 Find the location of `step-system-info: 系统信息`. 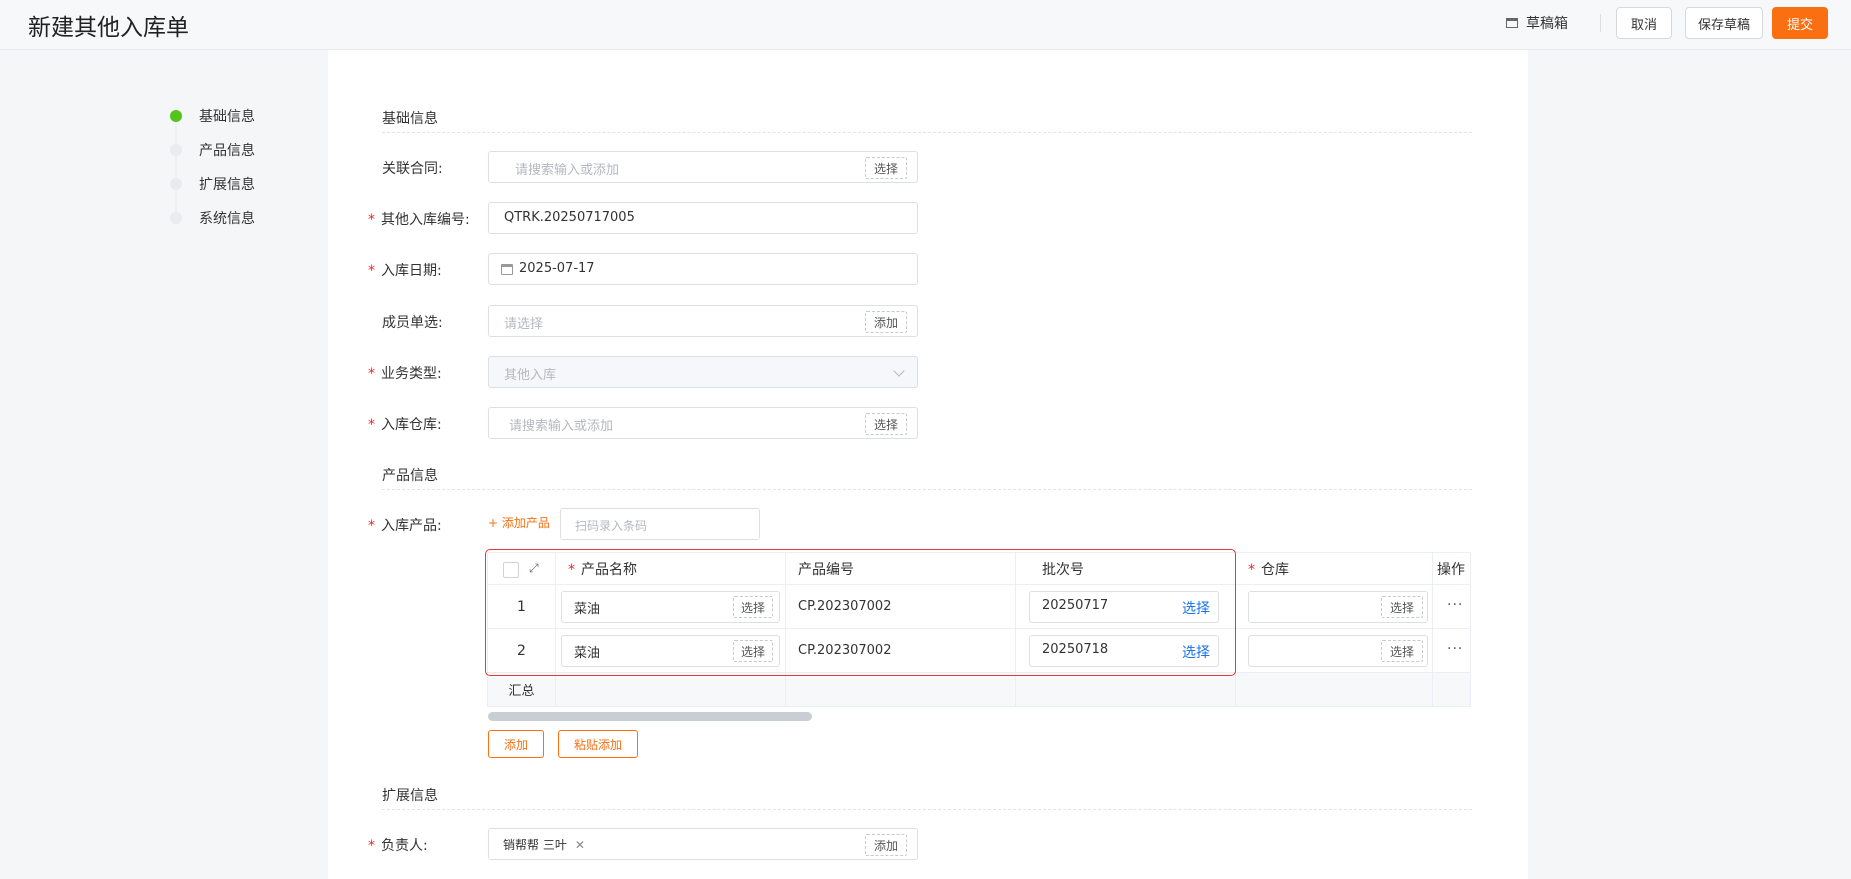

step-system-info: 系统信息 is located at coordinates (230, 217).